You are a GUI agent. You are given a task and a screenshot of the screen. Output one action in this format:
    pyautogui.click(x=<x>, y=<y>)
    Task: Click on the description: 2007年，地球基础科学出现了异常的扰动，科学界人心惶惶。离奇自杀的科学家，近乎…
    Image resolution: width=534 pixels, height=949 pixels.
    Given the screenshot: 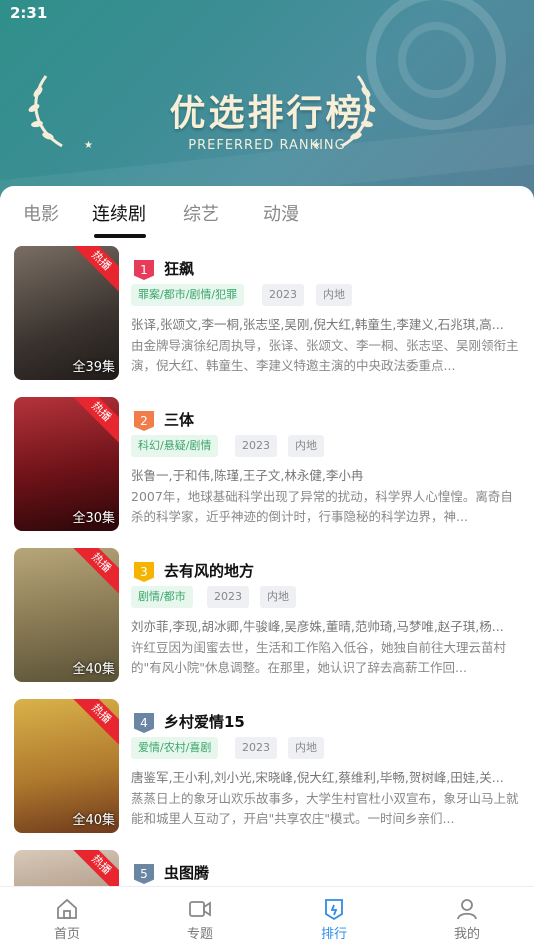 What is the action you would take?
    pyautogui.click(x=322, y=506)
    